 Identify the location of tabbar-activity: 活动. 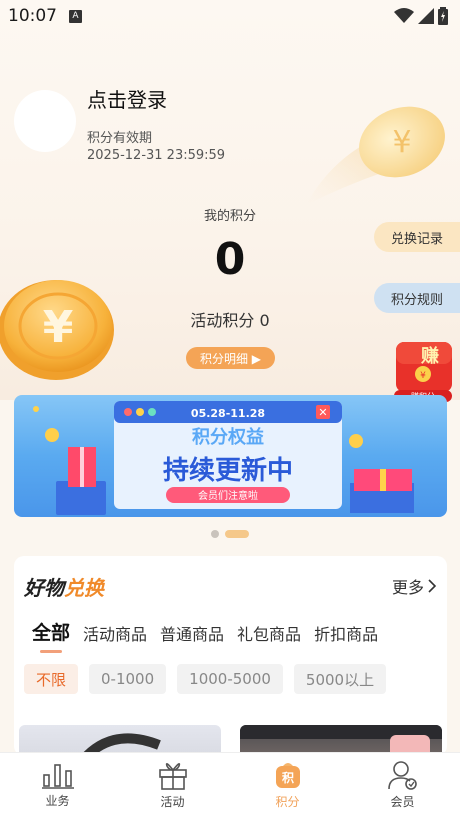
(172, 785).